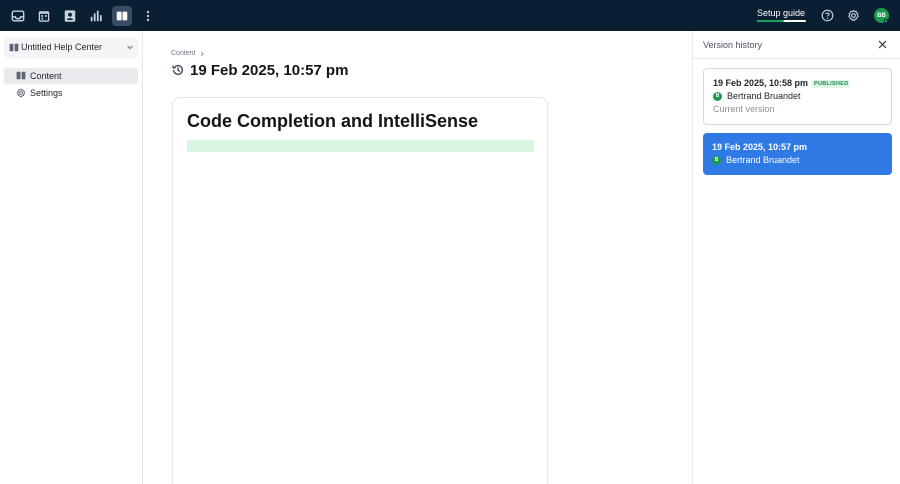 The width and height of the screenshot is (900, 484). Describe the element at coordinates (827, 15) in the screenshot. I see `help-icon` at that location.